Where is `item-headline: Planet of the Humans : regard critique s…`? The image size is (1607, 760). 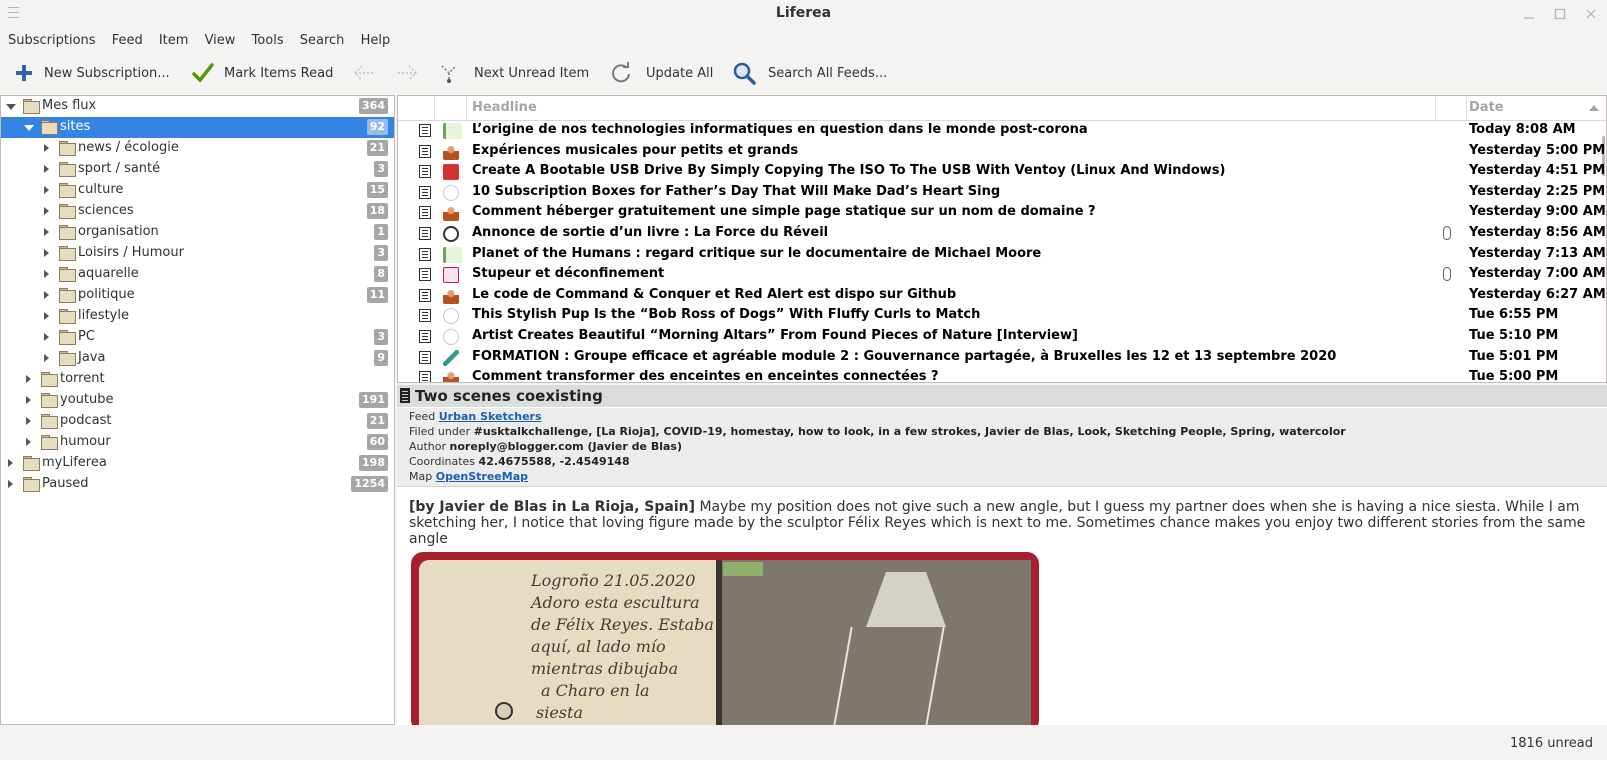
item-headline: Planet of the Humans : regard critique s… is located at coordinates (757, 253).